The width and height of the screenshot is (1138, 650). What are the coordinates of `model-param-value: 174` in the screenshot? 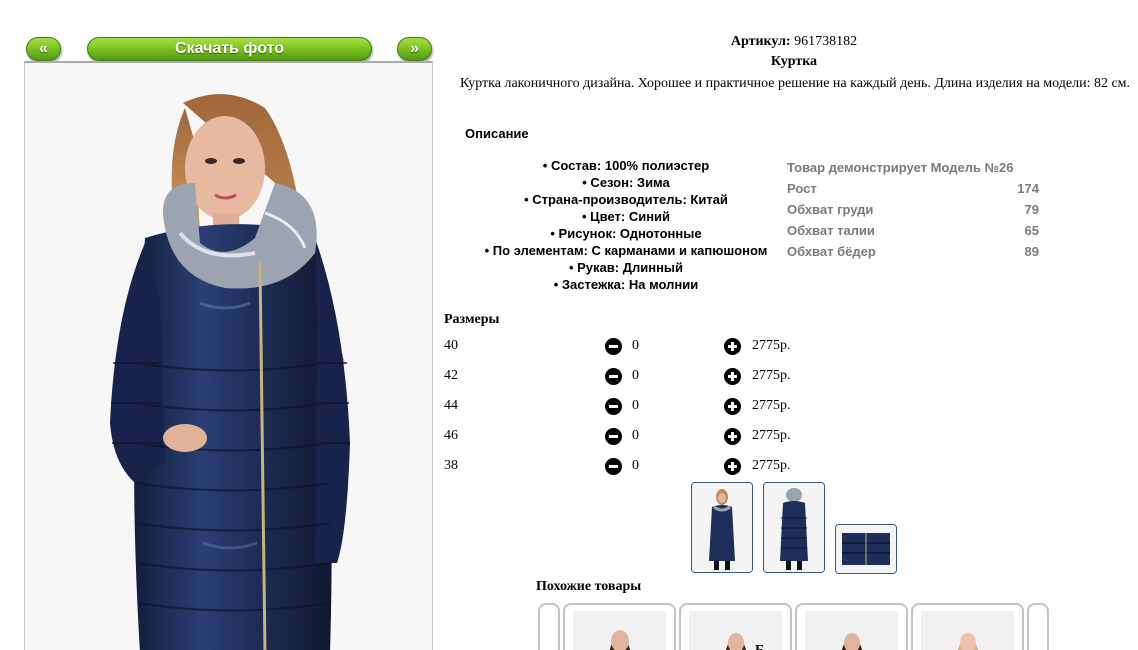 It's located at (1028, 188).